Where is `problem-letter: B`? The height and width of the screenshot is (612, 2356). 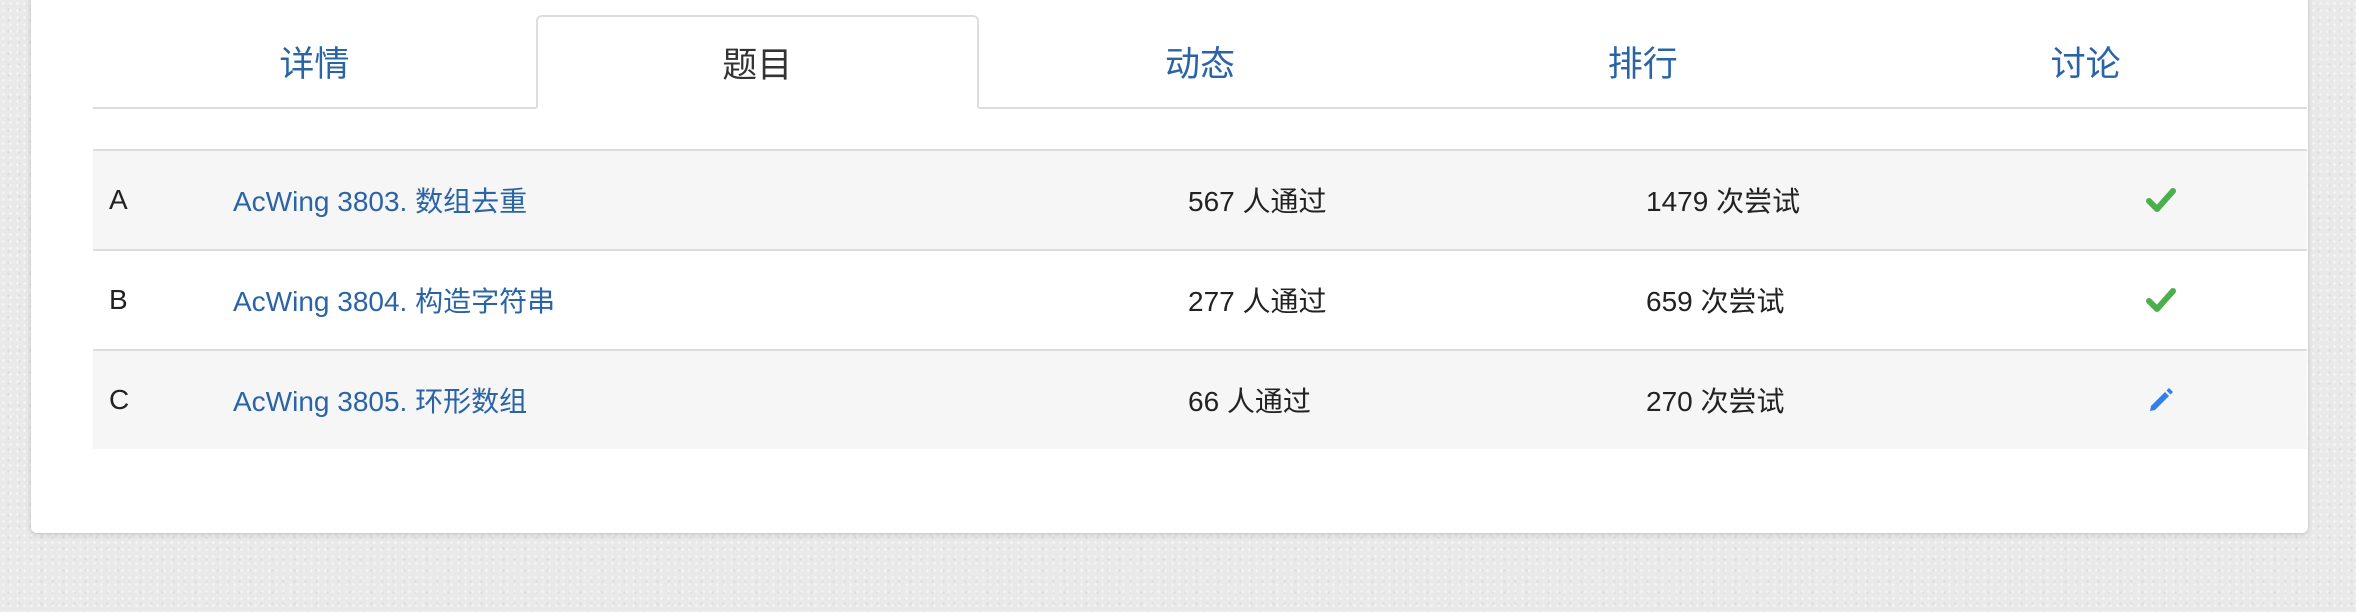
problem-letter: B is located at coordinates (118, 299).